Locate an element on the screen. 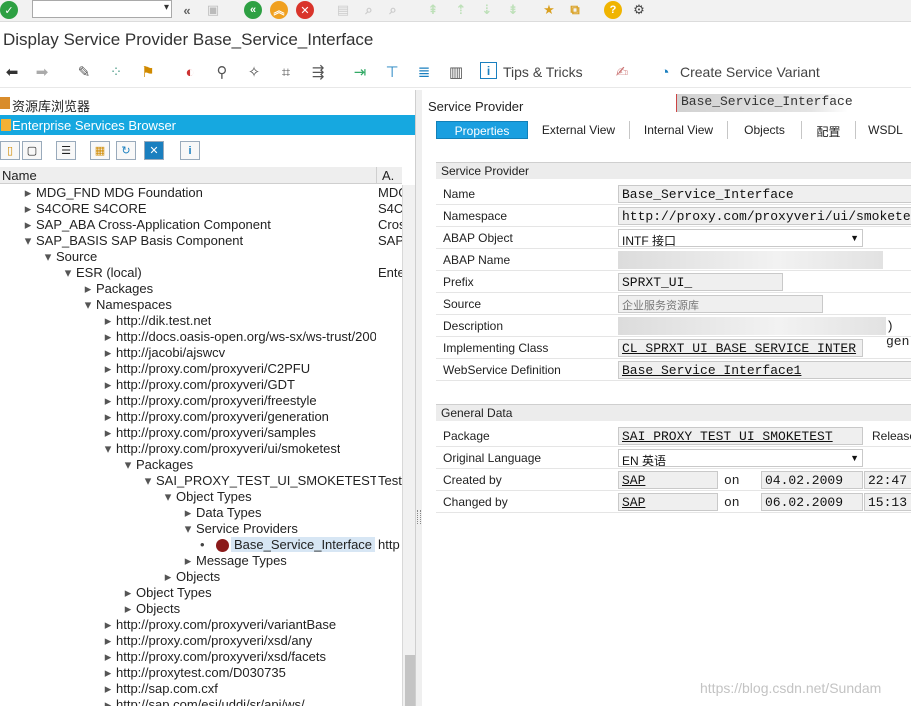 The width and height of the screenshot is (911, 706). command-field: ▾ is located at coordinates (102, 9).